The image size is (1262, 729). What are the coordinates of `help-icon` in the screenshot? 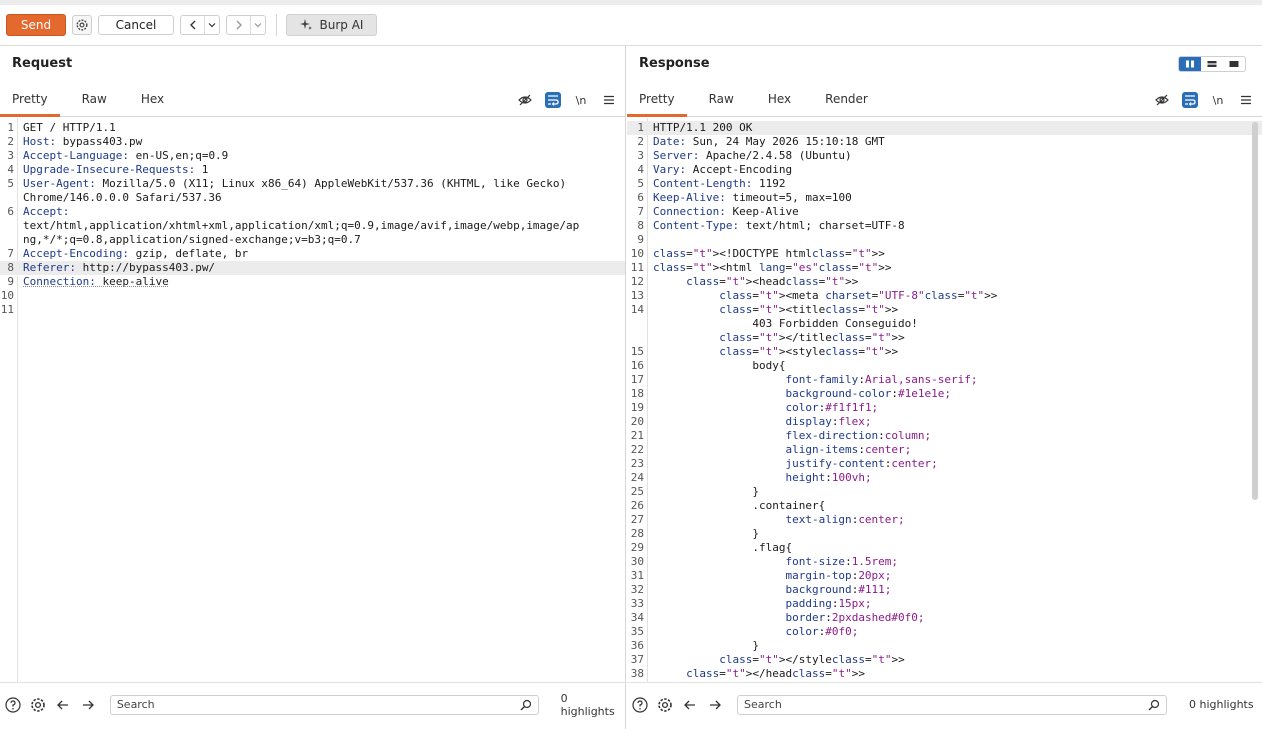 It's located at (640, 704).